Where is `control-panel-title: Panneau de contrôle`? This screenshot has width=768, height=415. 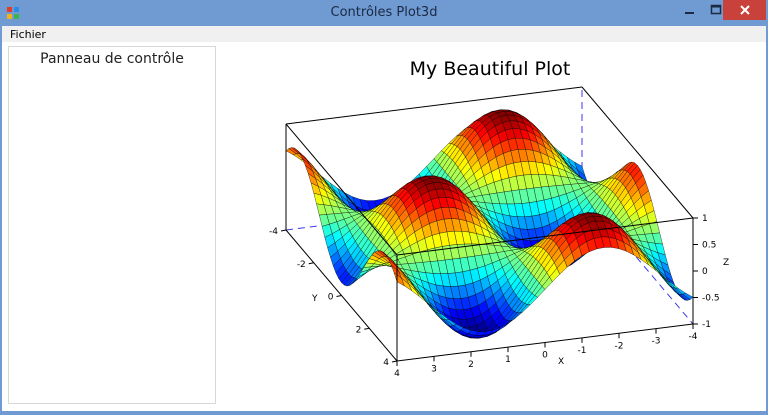
control-panel-title: Panneau de contrôle is located at coordinates (112, 59).